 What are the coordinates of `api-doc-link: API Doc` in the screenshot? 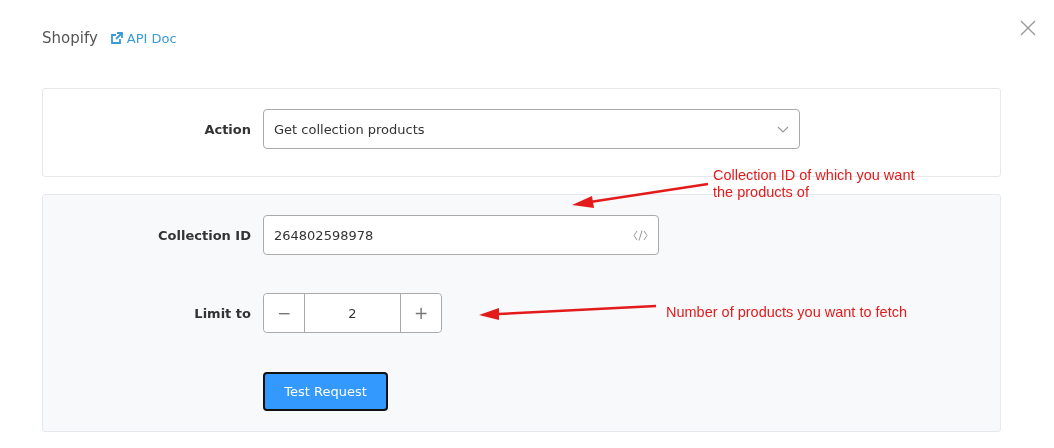 It's located at (143, 38).